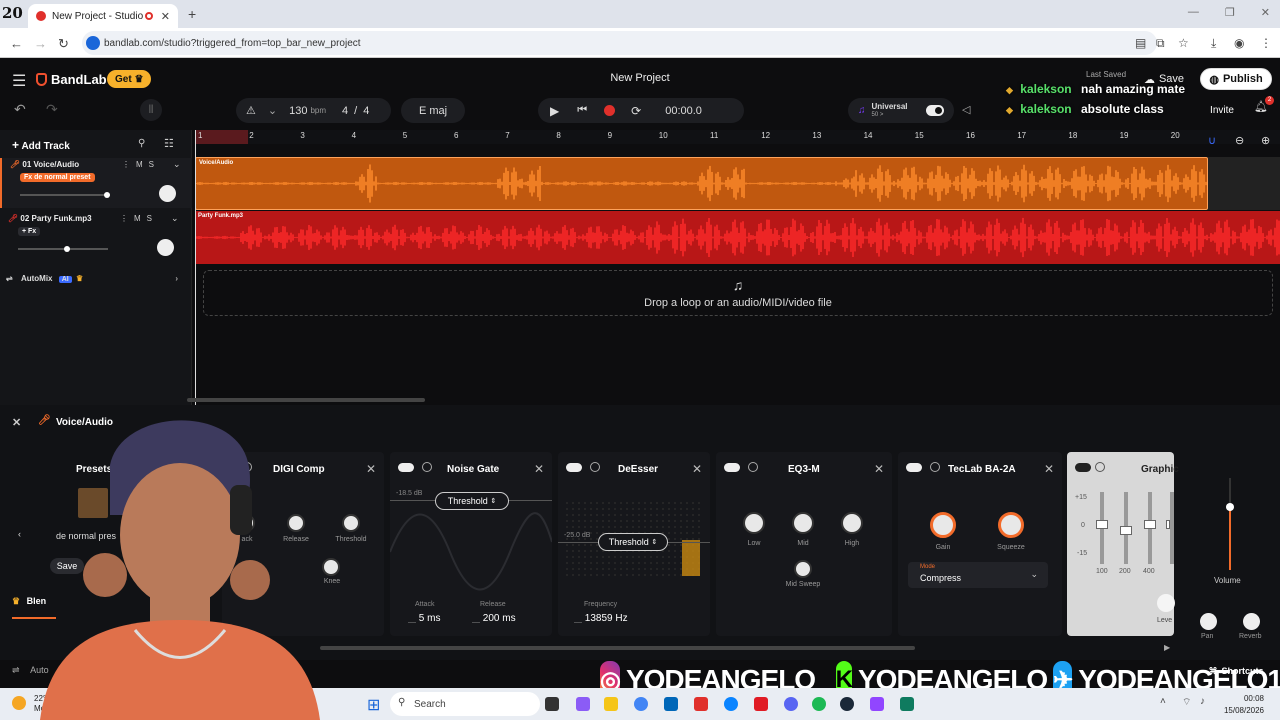 The width and height of the screenshot is (1280, 720). I want to click on site-info-icon, so click(93, 43).